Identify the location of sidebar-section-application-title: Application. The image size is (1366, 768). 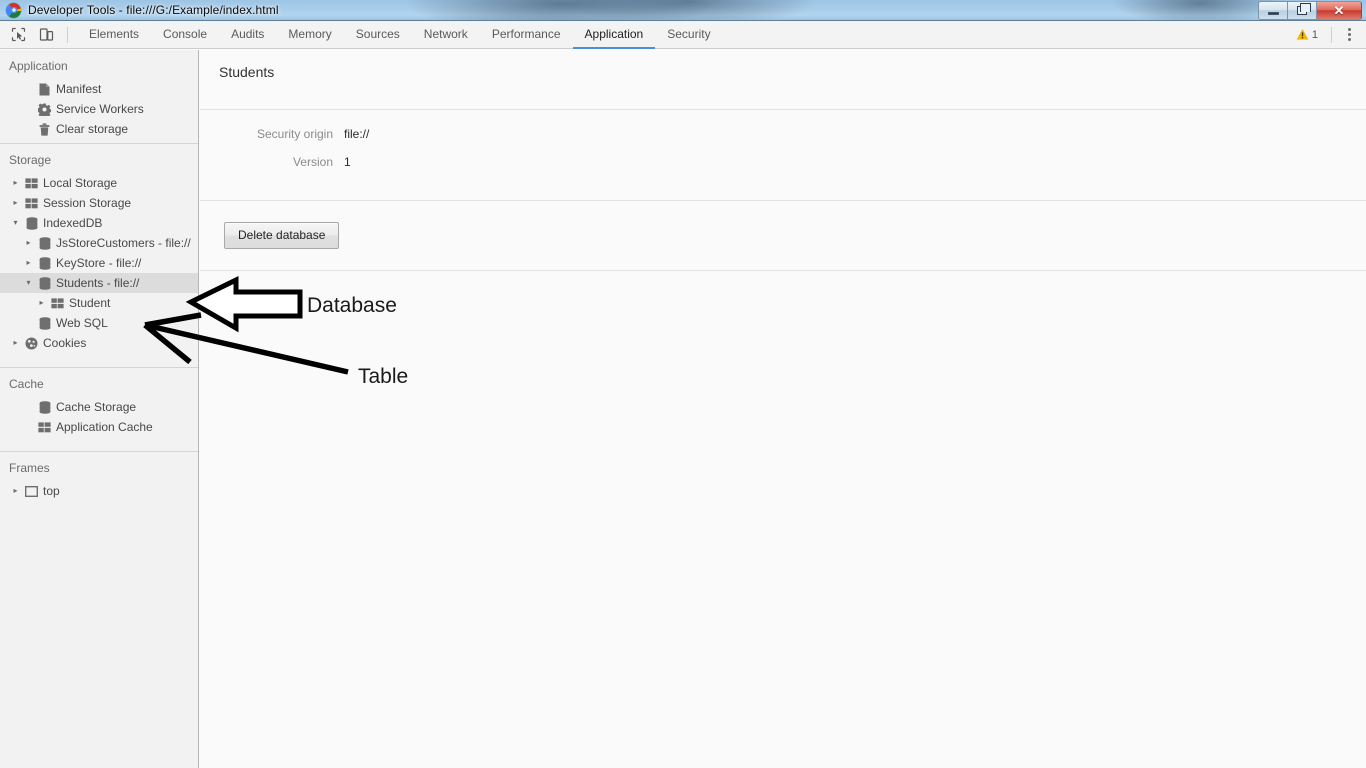
(38, 66).